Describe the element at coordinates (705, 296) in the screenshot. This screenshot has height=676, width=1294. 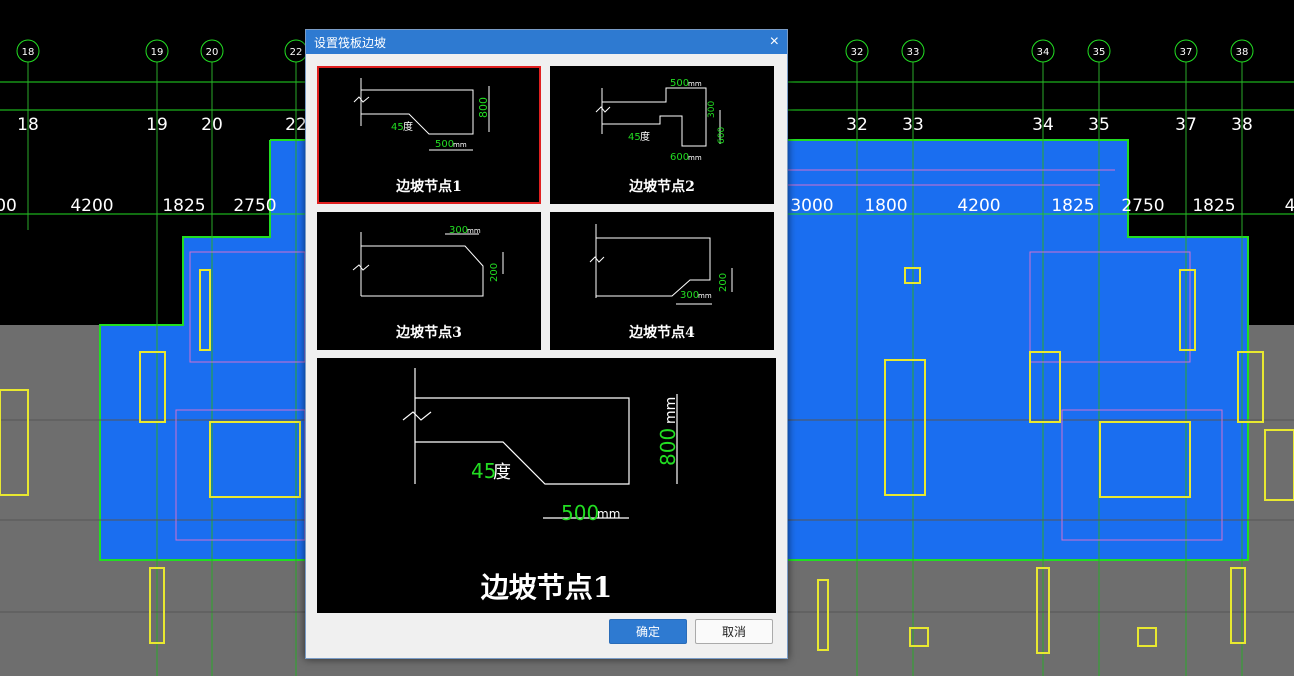
I see `node4-width-unit: mm` at that location.